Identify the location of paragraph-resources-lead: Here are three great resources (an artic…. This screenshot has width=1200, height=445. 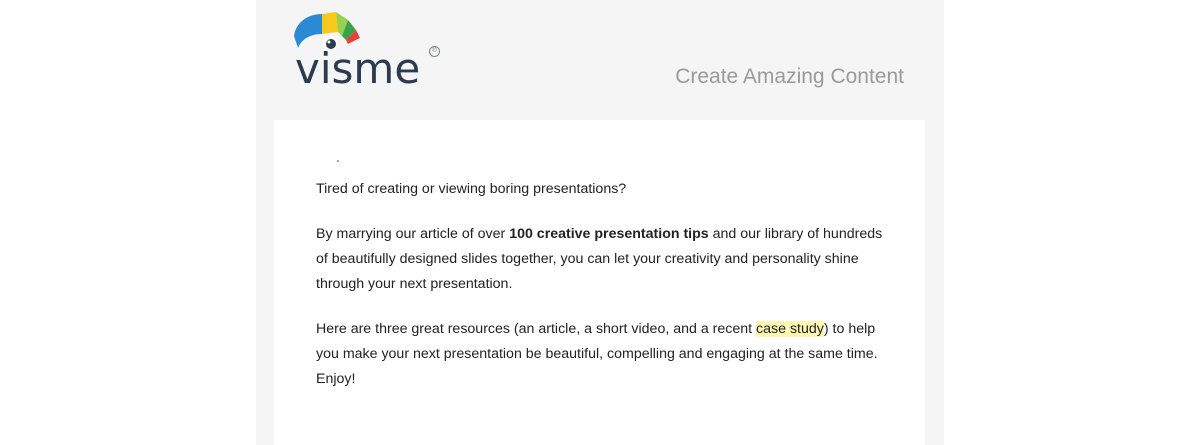
(536, 329).